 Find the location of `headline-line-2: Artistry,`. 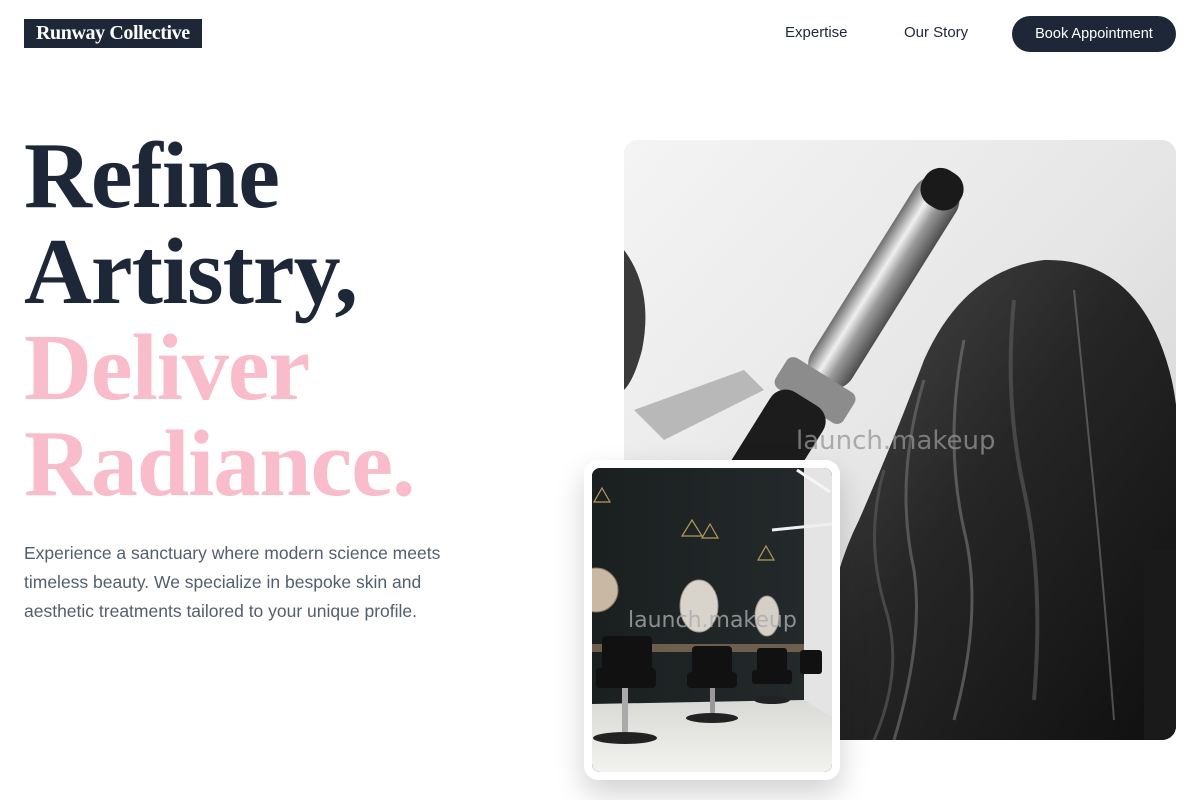

headline-line-2: Artistry, is located at coordinates (191, 272).